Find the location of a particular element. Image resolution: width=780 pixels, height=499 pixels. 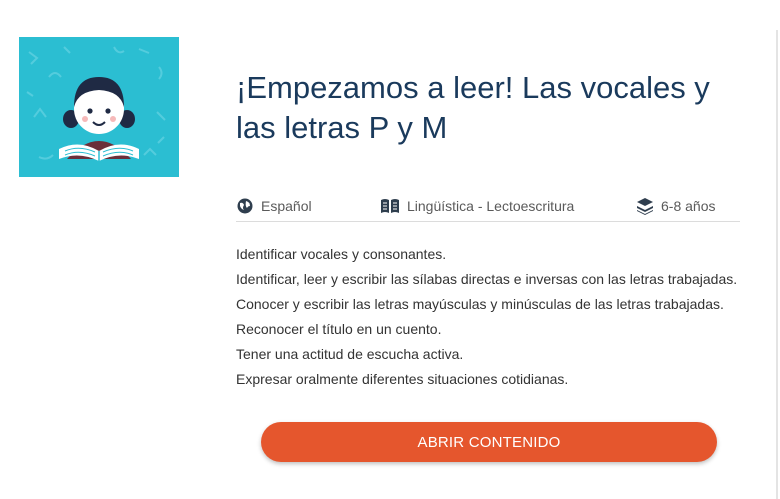

right-divider is located at coordinates (777, 264).